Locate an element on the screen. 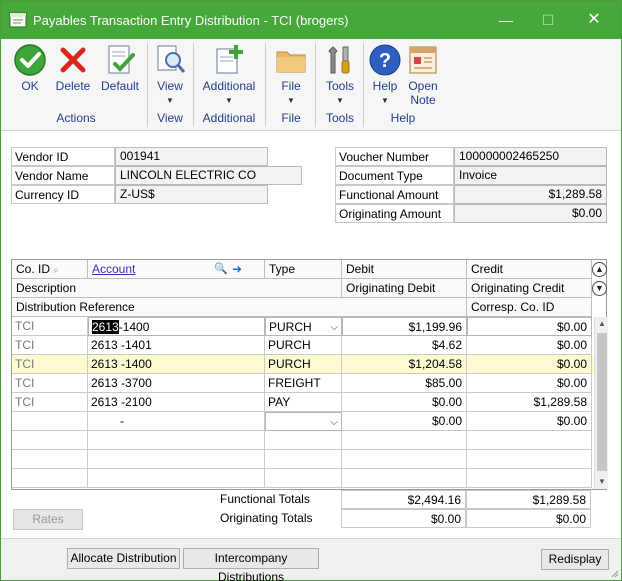 The width and height of the screenshot is (622, 581). vendor-id-label: Vendor ID is located at coordinates (63, 156).